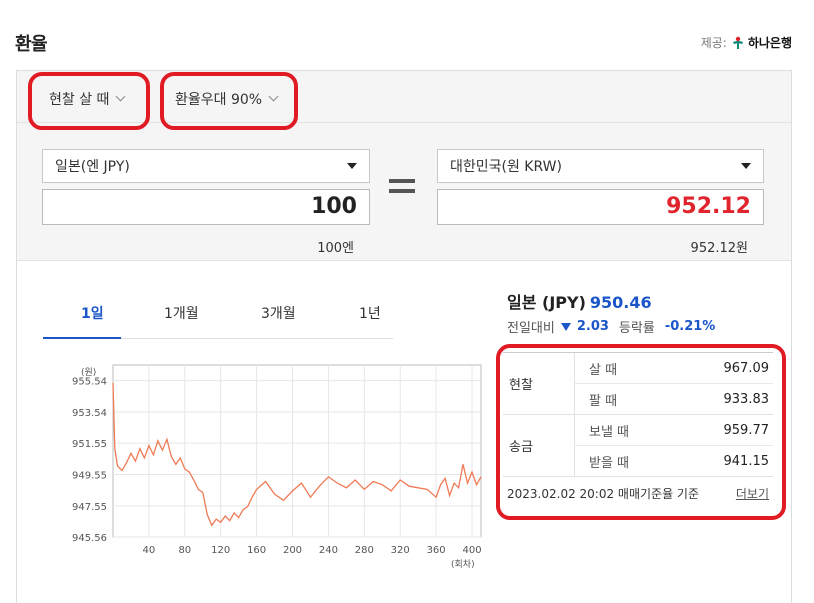 This screenshot has height=603, width=814. I want to click on y-tick-label: 945.56, so click(89, 538).